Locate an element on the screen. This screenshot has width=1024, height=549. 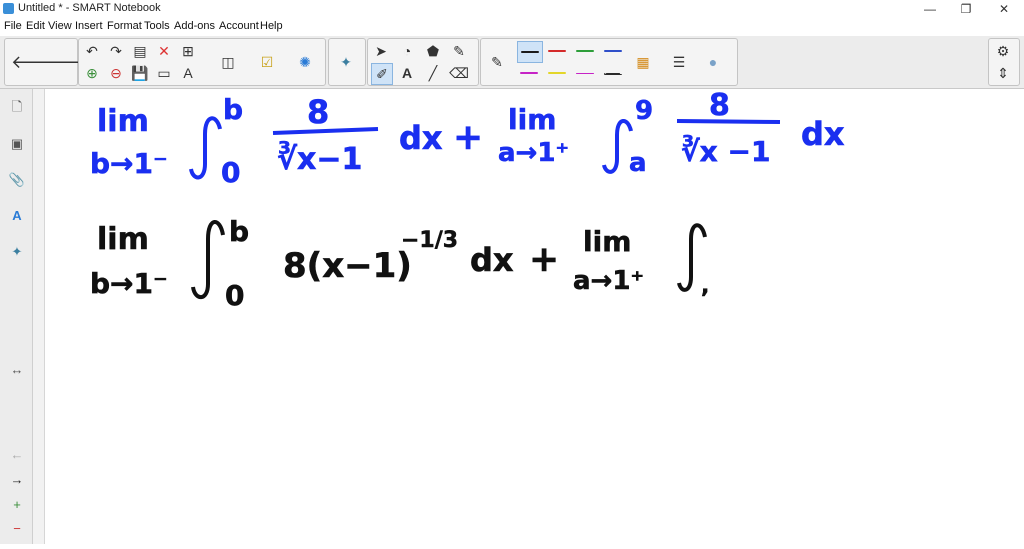
tools-group: ➤ ◔ ⬟ ✎ ✐ A ╱ ⌫ is located at coordinates (423, 62).